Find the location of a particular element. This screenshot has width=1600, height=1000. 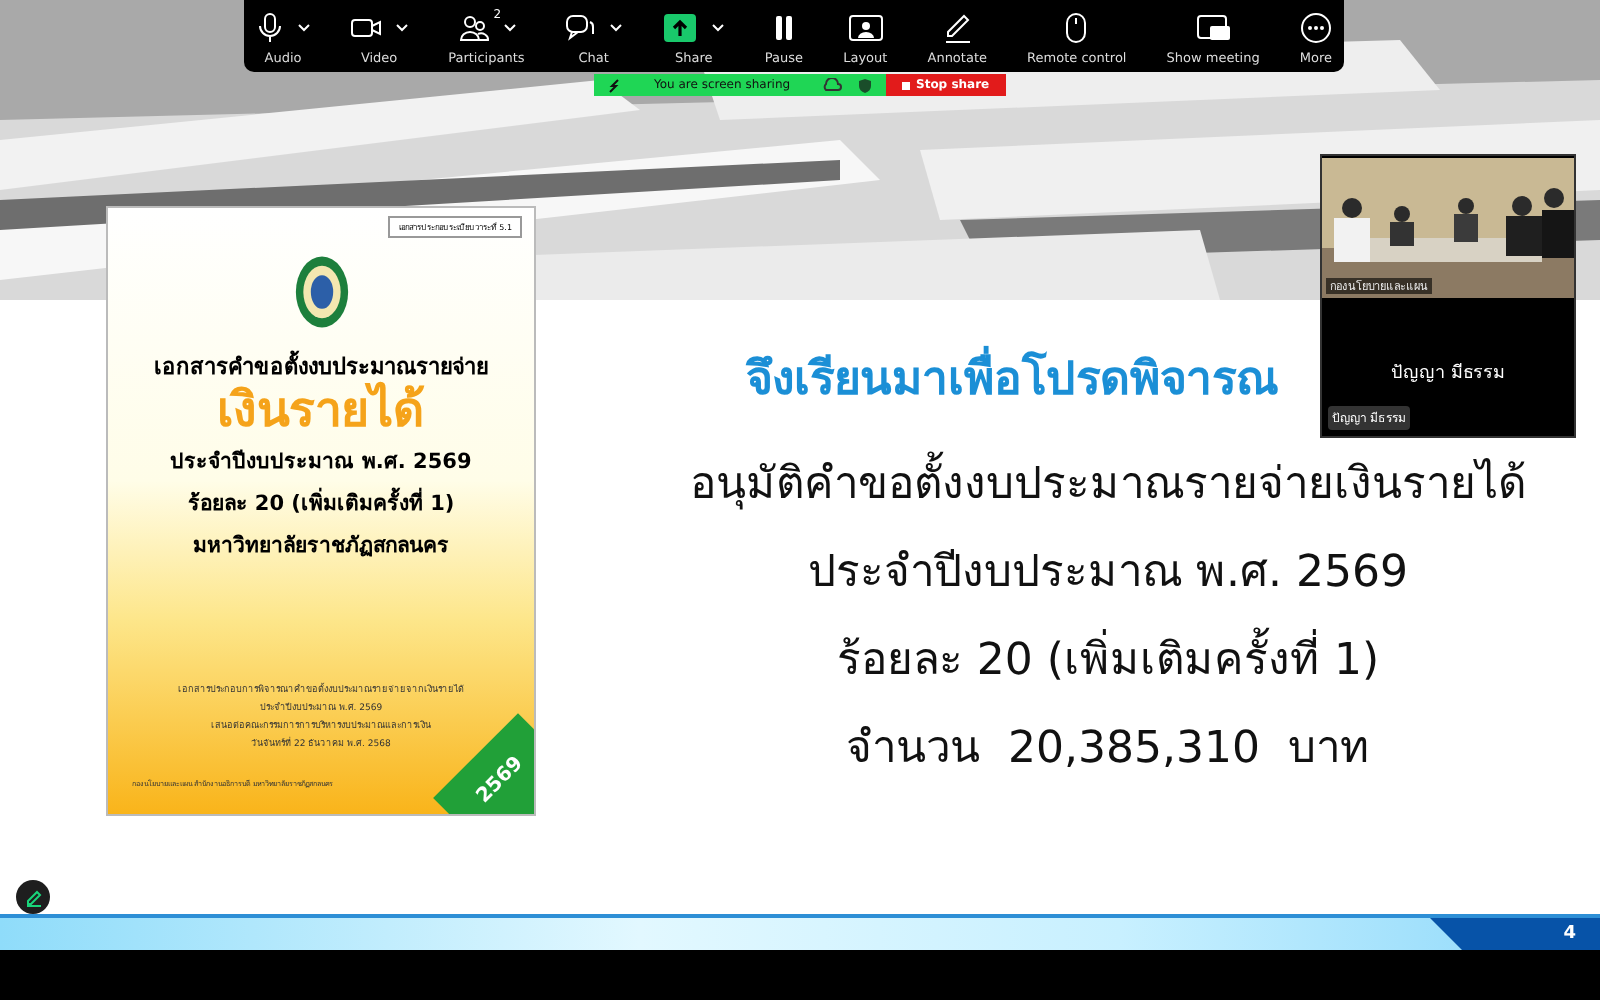

participant-name: ปัญญา มีธรรม is located at coordinates (1448, 373).